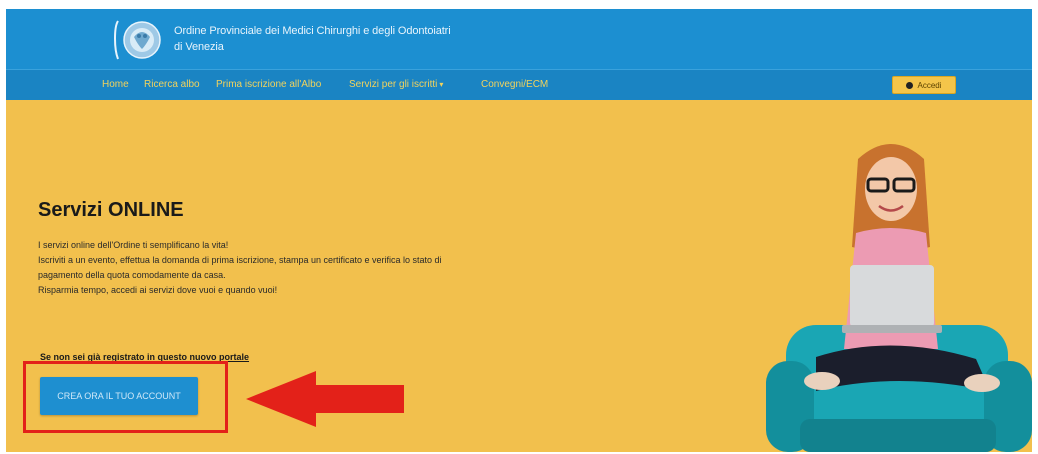 This screenshot has width=1038, height=454. Describe the element at coordinates (115, 84) in the screenshot. I see `nav-home: Home` at that location.